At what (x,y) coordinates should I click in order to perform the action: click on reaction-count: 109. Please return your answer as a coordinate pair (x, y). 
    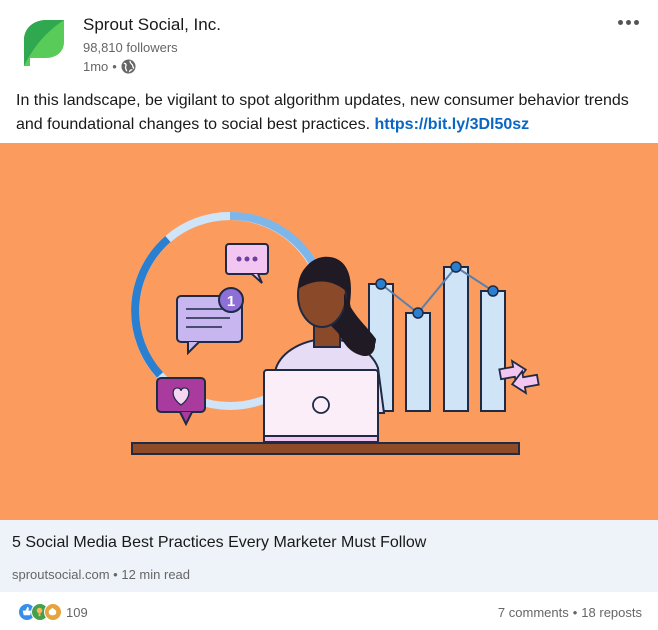
    Looking at the image, I should click on (77, 612).